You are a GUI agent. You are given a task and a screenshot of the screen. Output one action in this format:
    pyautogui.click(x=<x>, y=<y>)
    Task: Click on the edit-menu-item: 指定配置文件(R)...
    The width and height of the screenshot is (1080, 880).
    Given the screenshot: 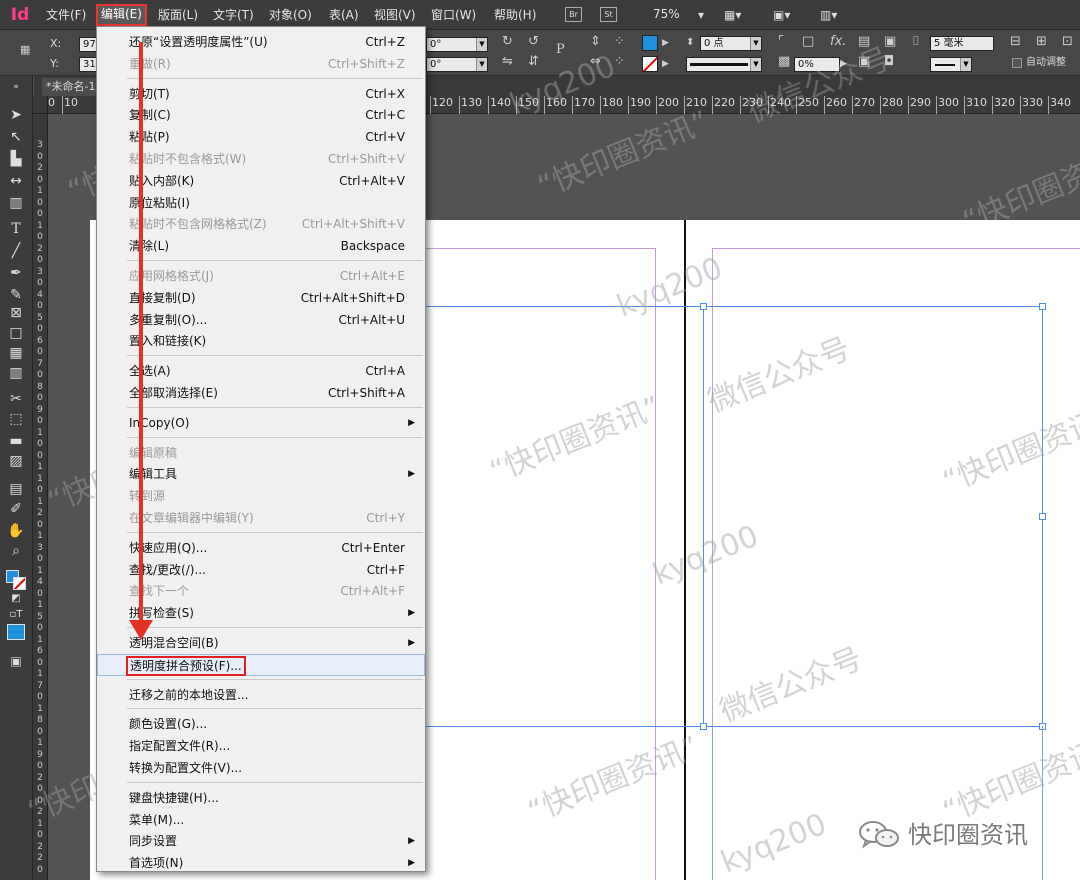 What is the action you would take?
    pyautogui.click(x=261, y=746)
    